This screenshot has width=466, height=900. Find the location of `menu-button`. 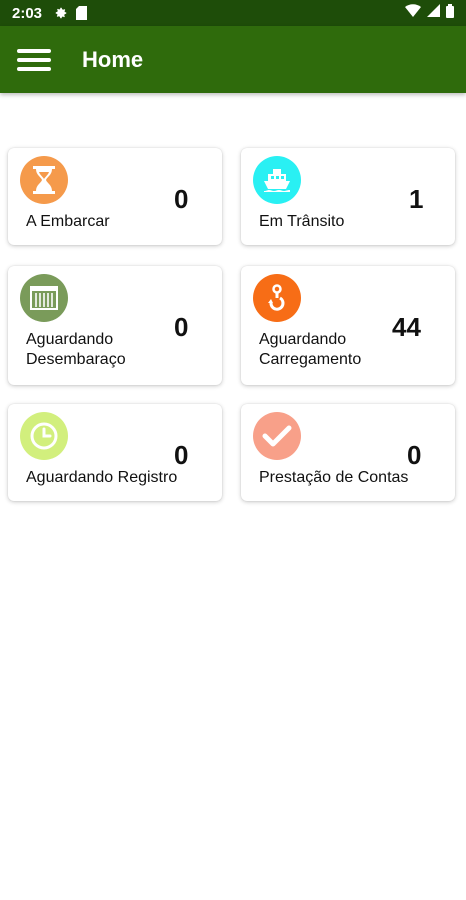

menu-button is located at coordinates (33, 59).